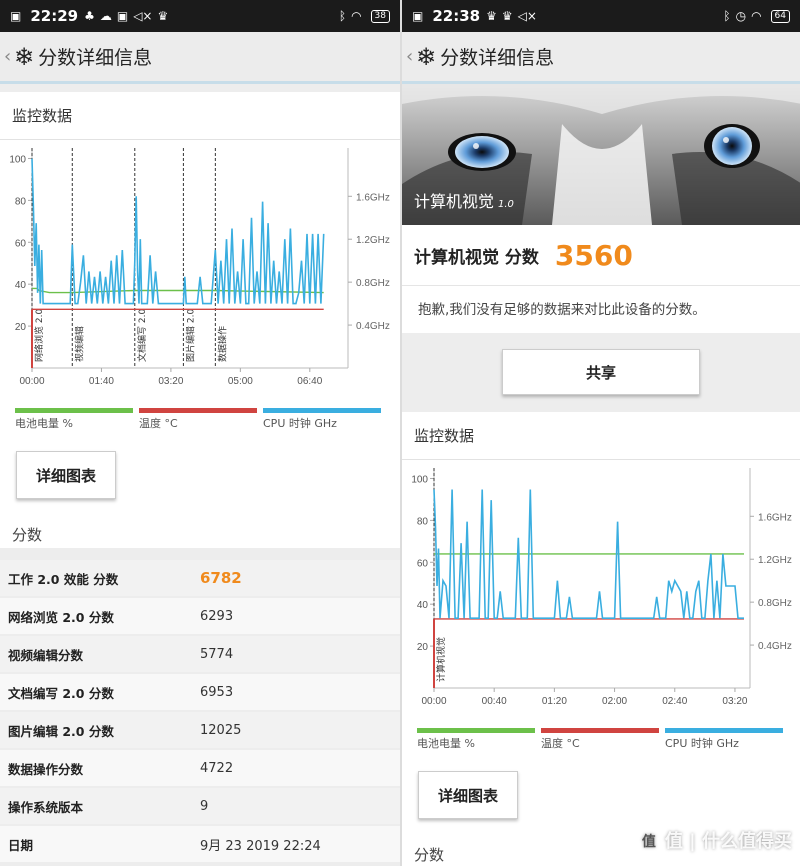 This screenshot has height=866, width=800. What do you see at coordinates (601, 154) in the screenshot?
I see `husky-hero-image: 计算机视觉 1.0` at bounding box center [601, 154].